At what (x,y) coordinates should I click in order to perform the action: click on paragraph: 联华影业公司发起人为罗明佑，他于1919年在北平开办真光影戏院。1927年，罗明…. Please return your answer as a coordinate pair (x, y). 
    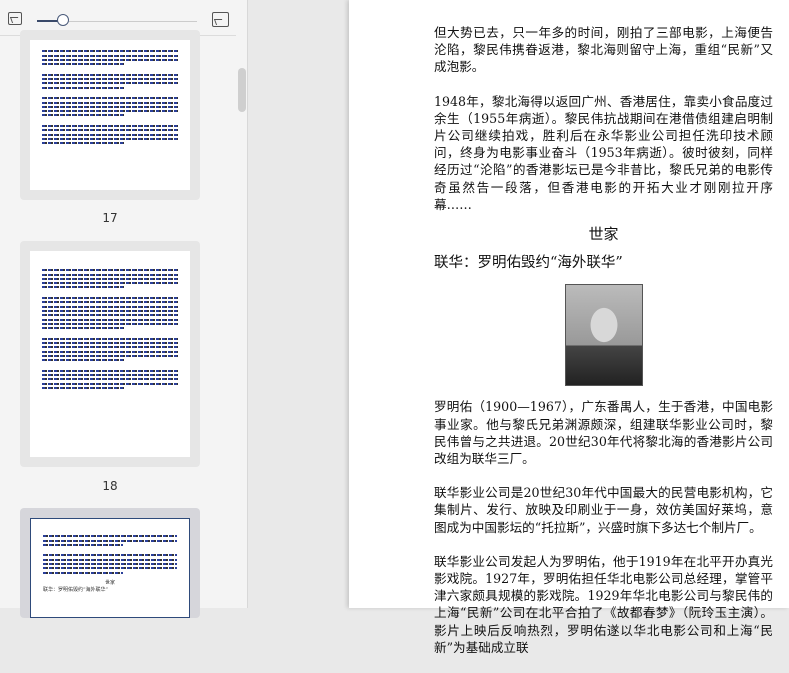
    Looking at the image, I should click on (603, 604).